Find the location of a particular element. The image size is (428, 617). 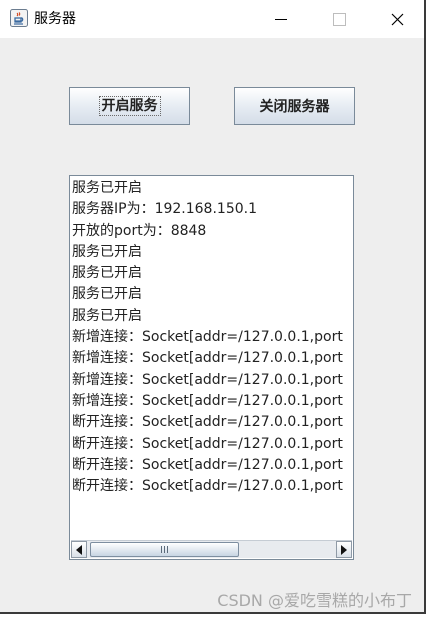

start-service-label: 开启服务 is located at coordinates (129, 106).